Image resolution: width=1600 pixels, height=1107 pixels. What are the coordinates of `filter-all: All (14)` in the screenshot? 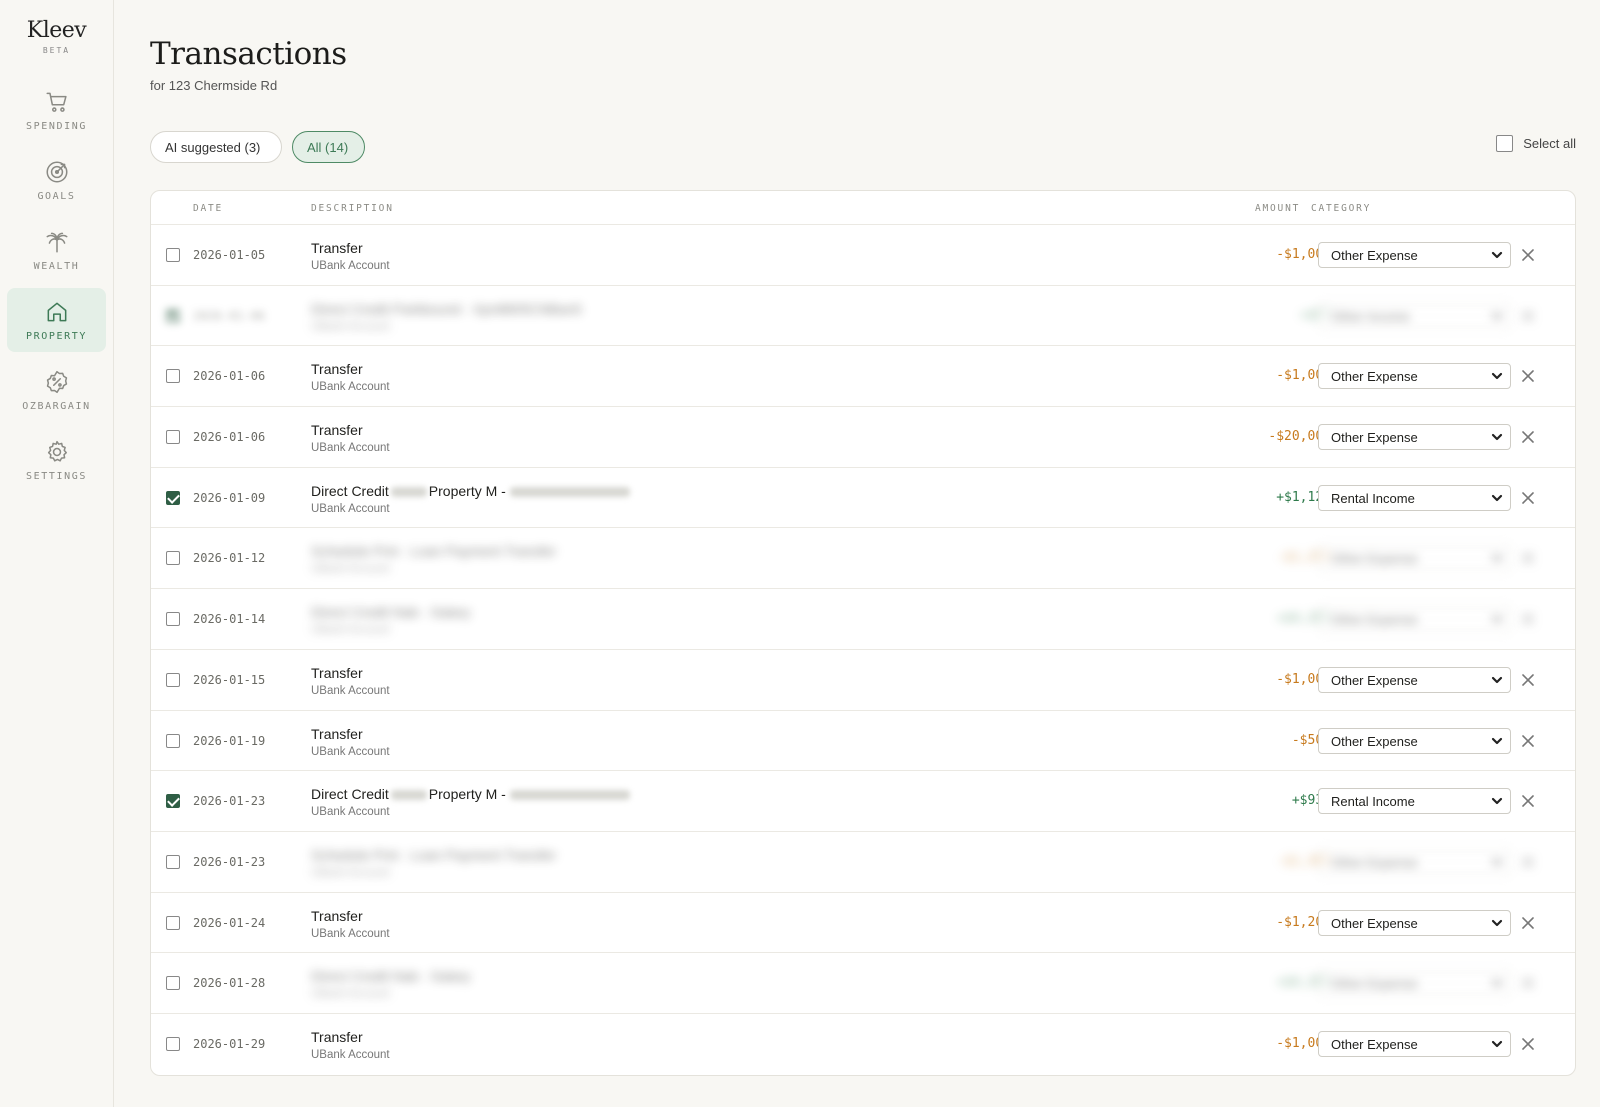 It's located at (328, 147).